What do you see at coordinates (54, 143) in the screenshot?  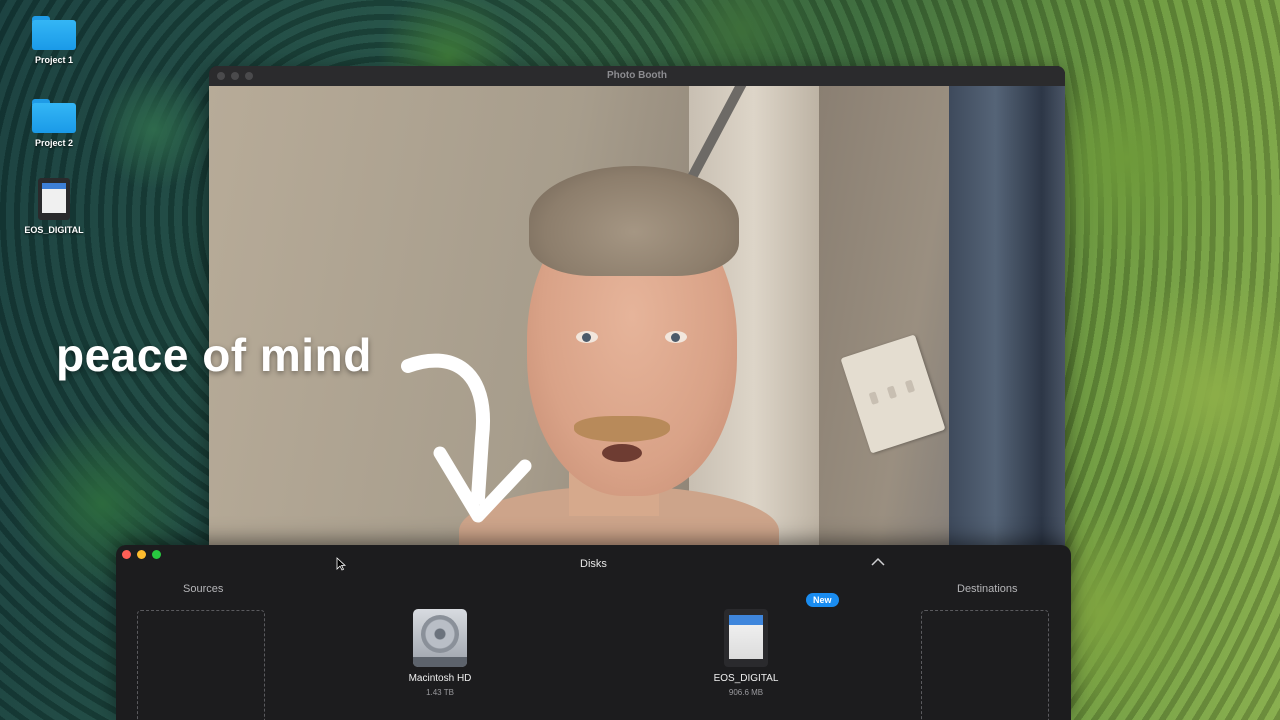 I see `desktop-icon-label: Project 2` at bounding box center [54, 143].